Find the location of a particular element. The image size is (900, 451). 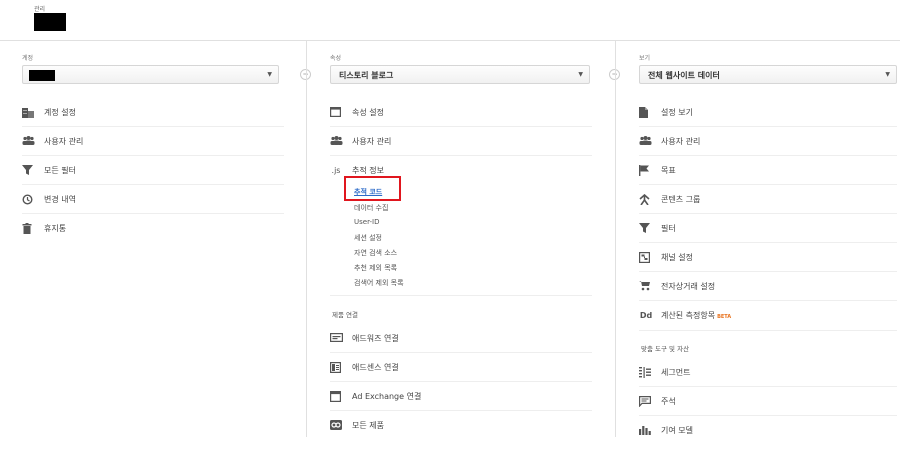

highlight-box is located at coordinates (372, 188).